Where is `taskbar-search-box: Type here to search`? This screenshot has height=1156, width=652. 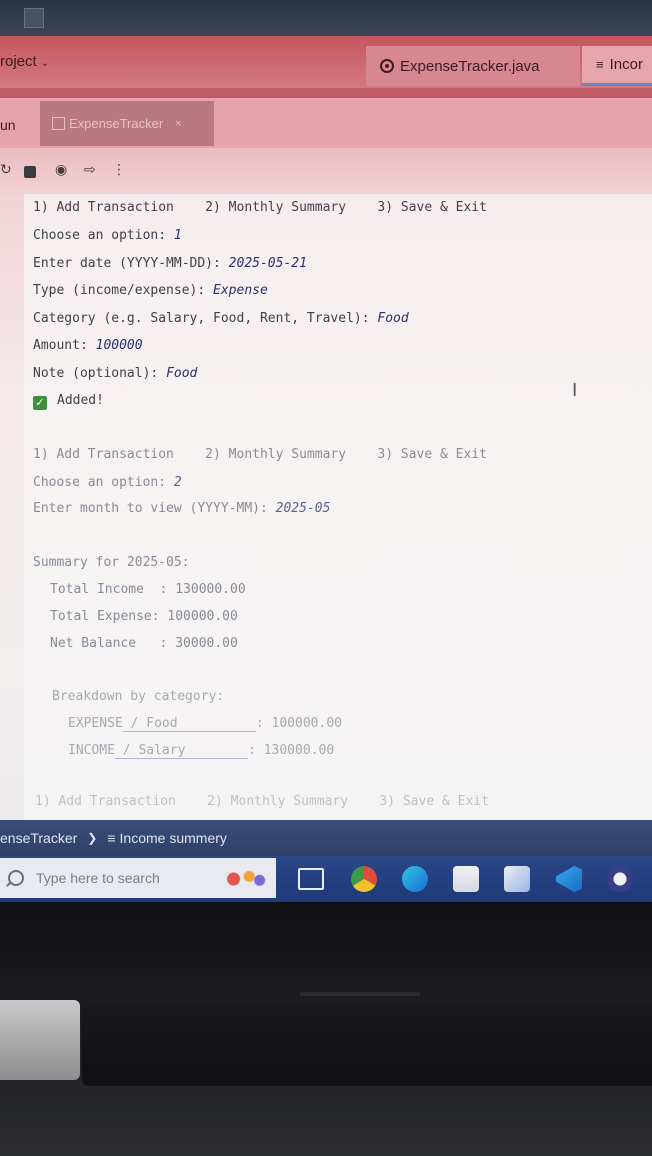 taskbar-search-box: Type here to search is located at coordinates (138, 878).